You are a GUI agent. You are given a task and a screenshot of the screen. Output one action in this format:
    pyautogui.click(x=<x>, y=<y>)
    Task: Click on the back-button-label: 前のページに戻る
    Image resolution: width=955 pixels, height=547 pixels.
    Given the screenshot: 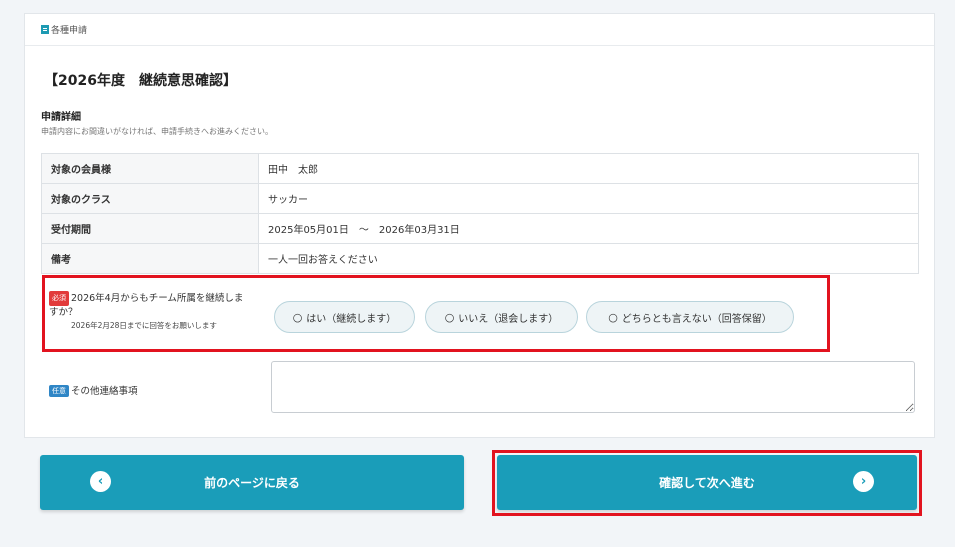 What is the action you would take?
    pyautogui.click(x=252, y=483)
    